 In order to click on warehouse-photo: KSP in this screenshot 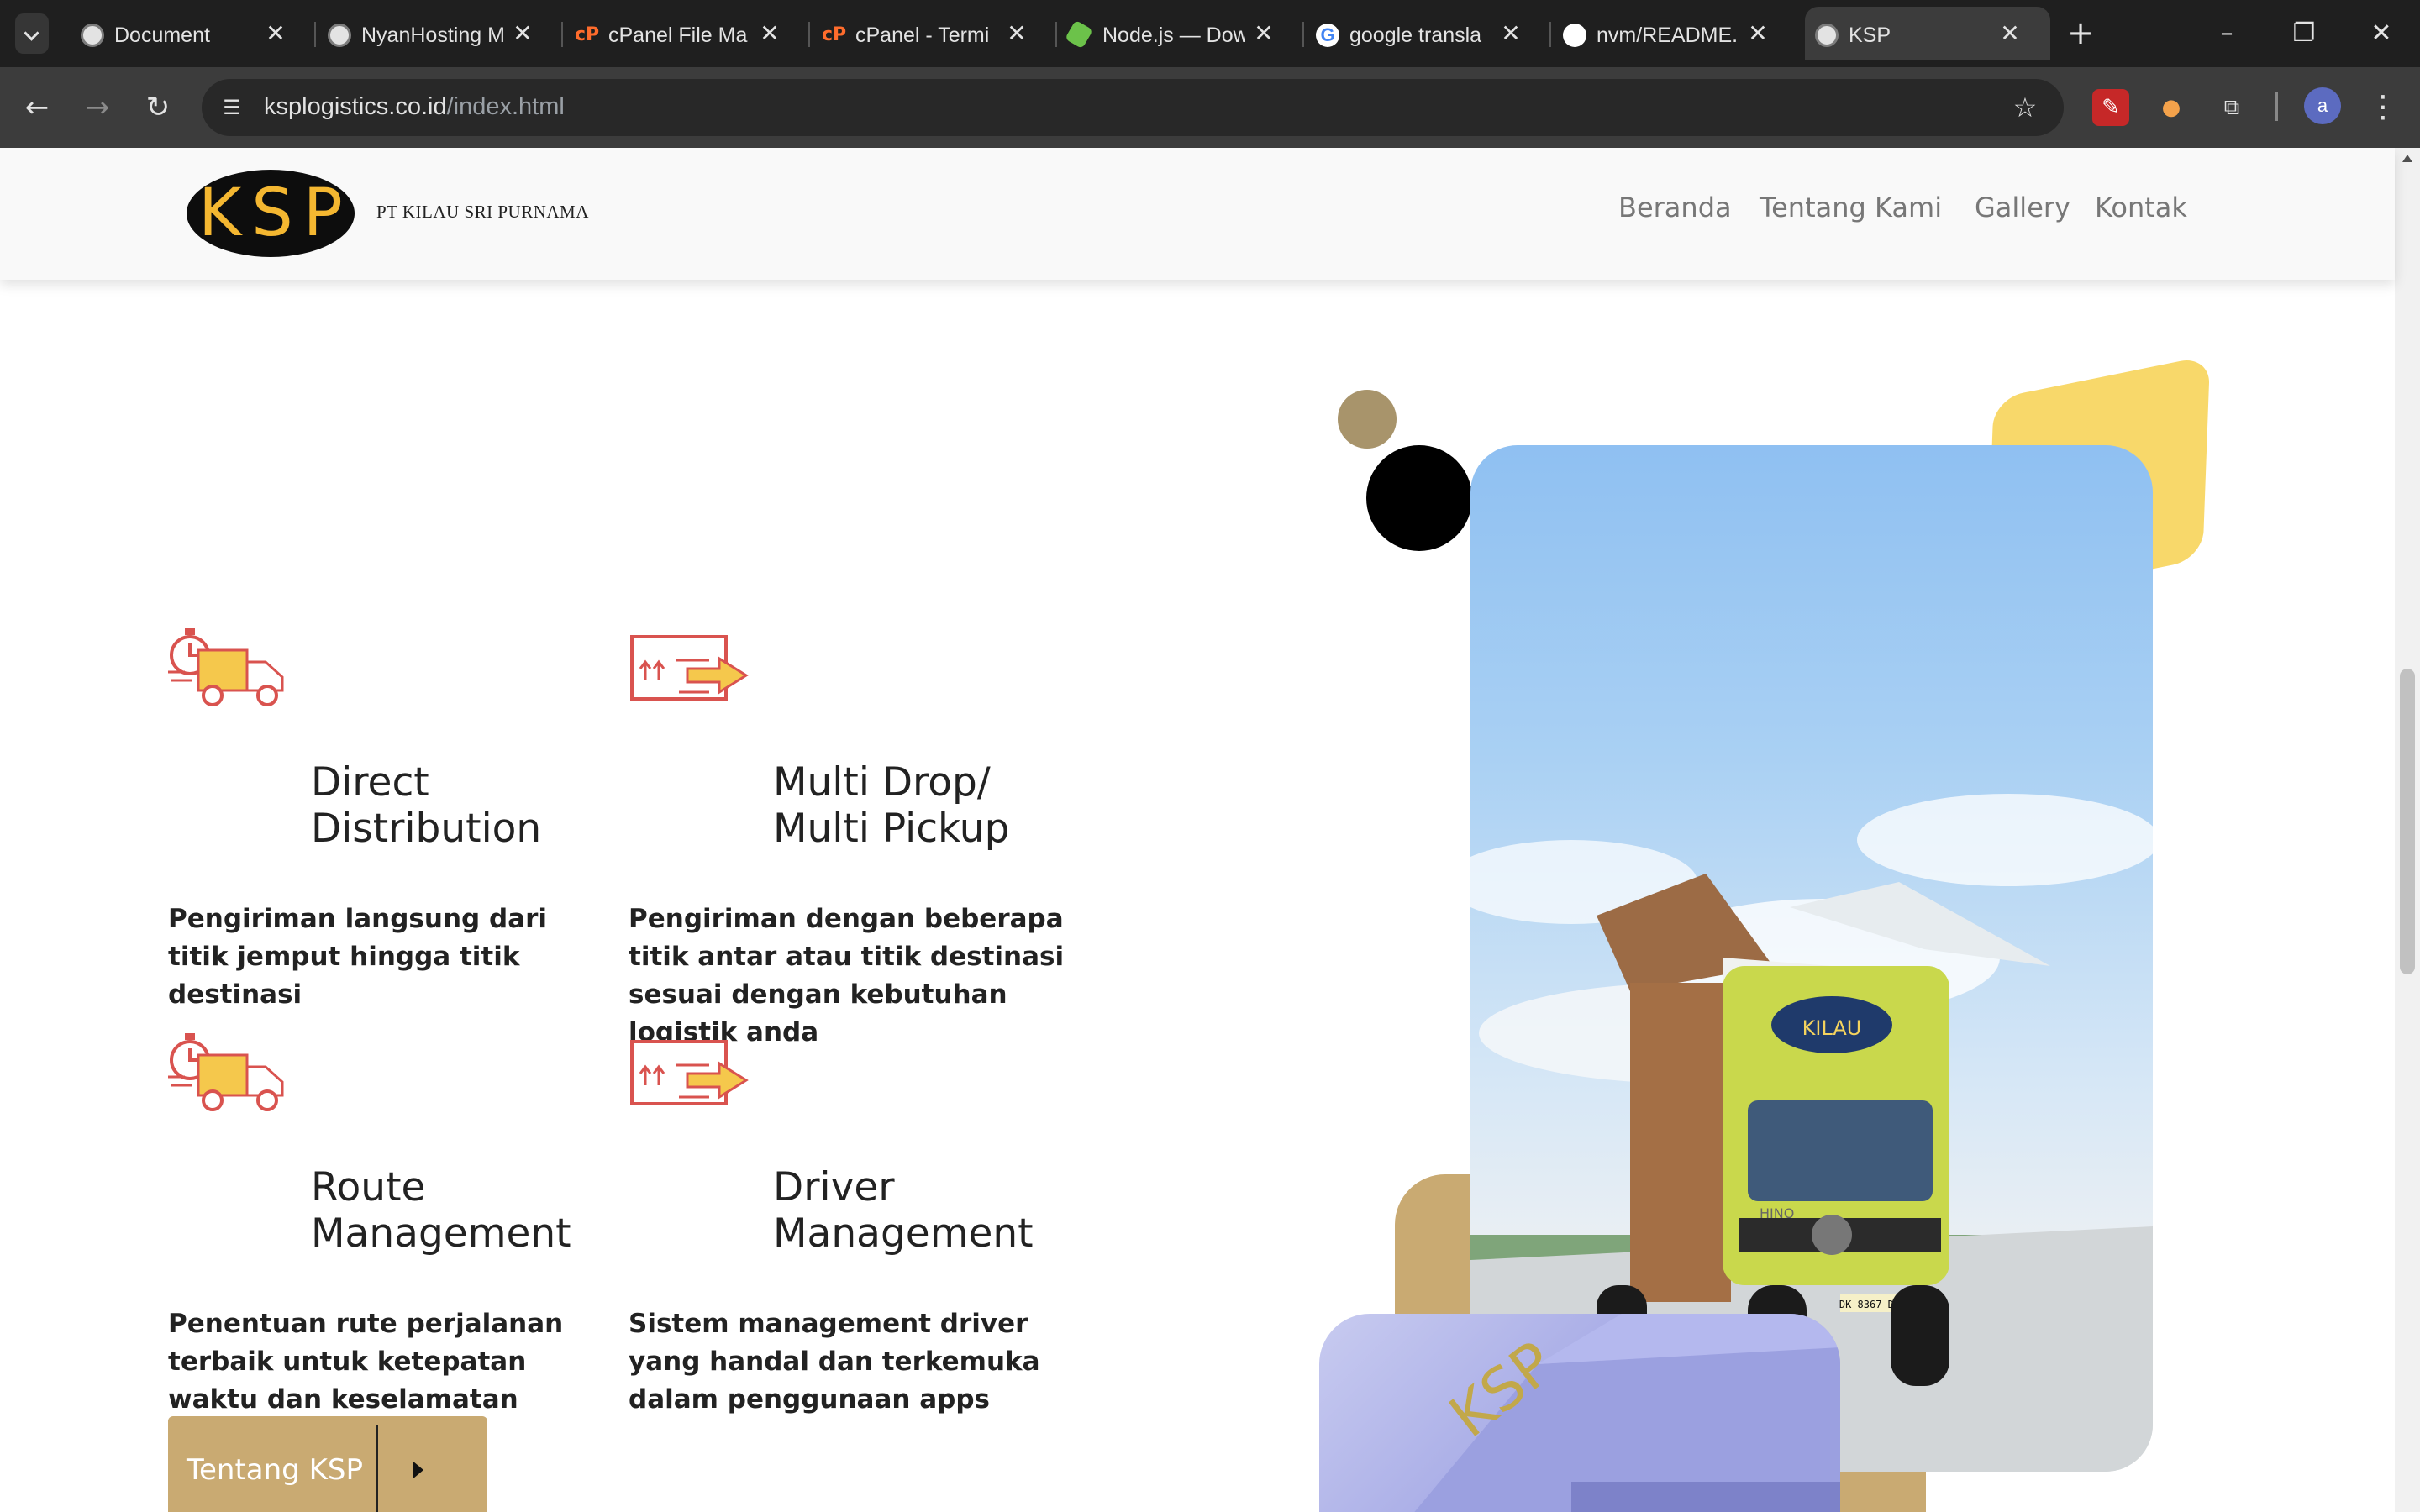, I will do `click(1579, 1413)`.